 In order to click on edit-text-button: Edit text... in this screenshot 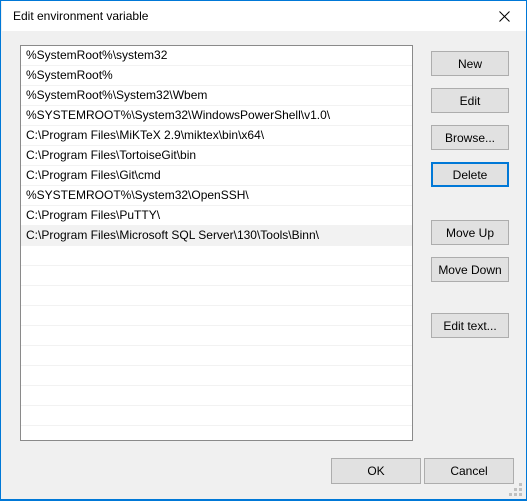, I will do `click(470, 325)`.